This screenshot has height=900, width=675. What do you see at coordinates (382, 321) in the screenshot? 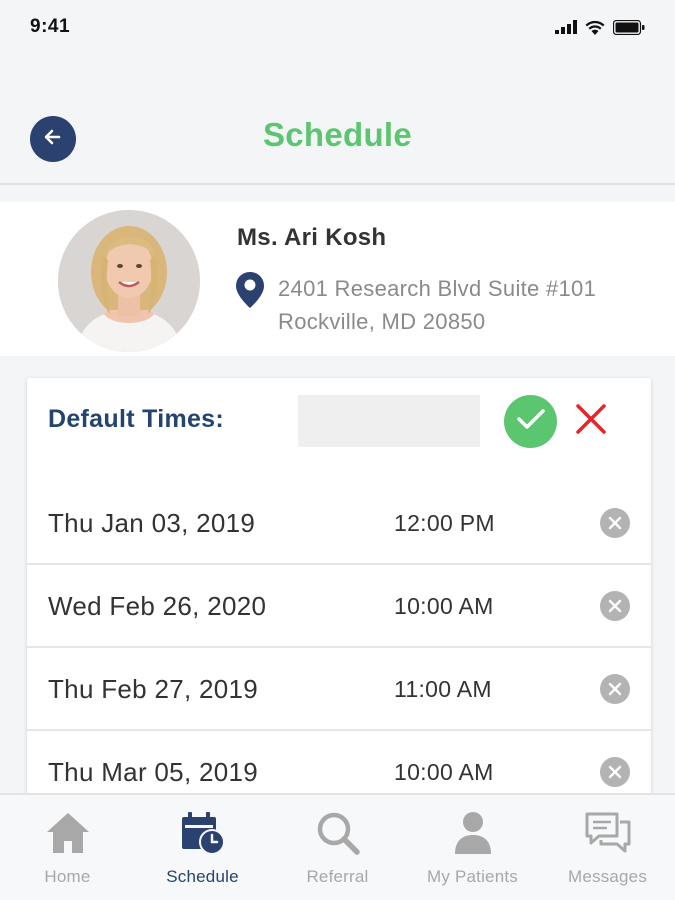
I see `address-line-2: Rockville, MD 20850` at bounding box center [382, 321].